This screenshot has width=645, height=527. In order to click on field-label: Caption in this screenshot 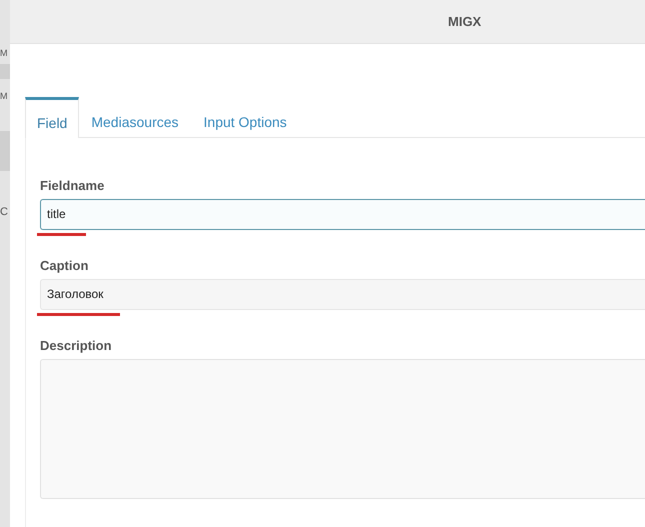, I will do `click(65, 265)`.